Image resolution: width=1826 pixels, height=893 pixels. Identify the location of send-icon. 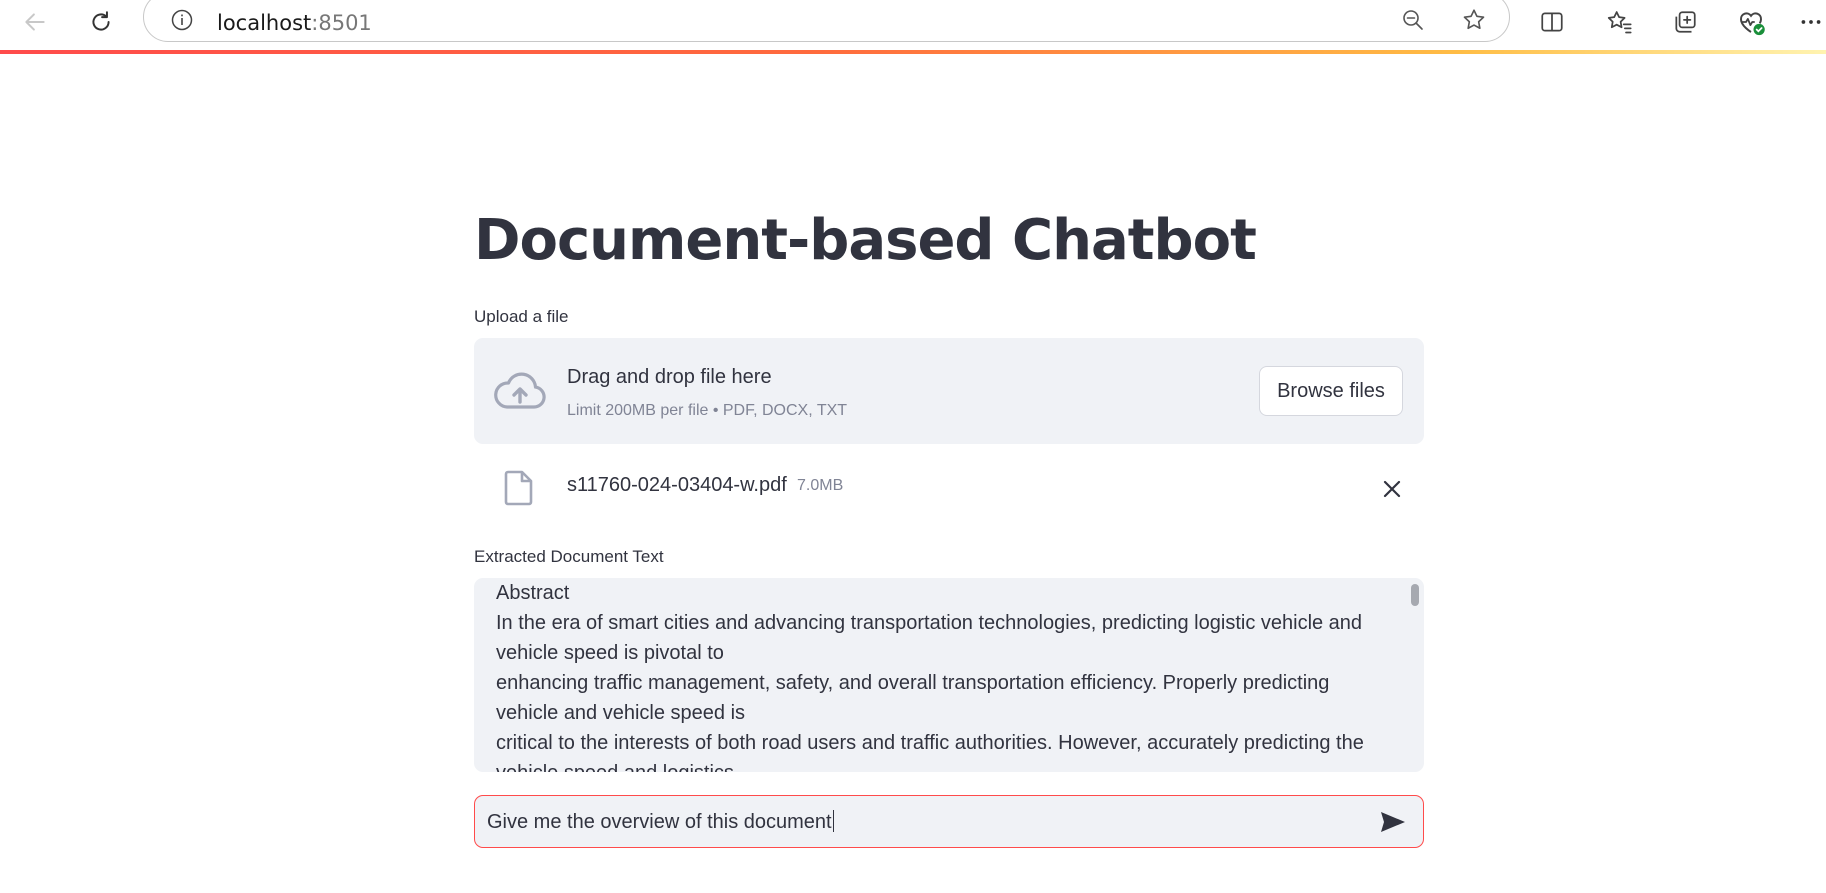
(1393, 822).